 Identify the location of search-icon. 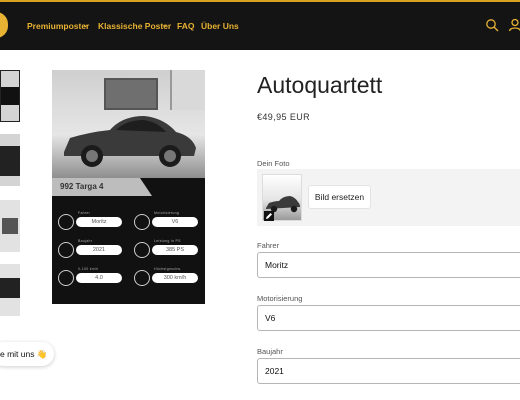
(492, 25).